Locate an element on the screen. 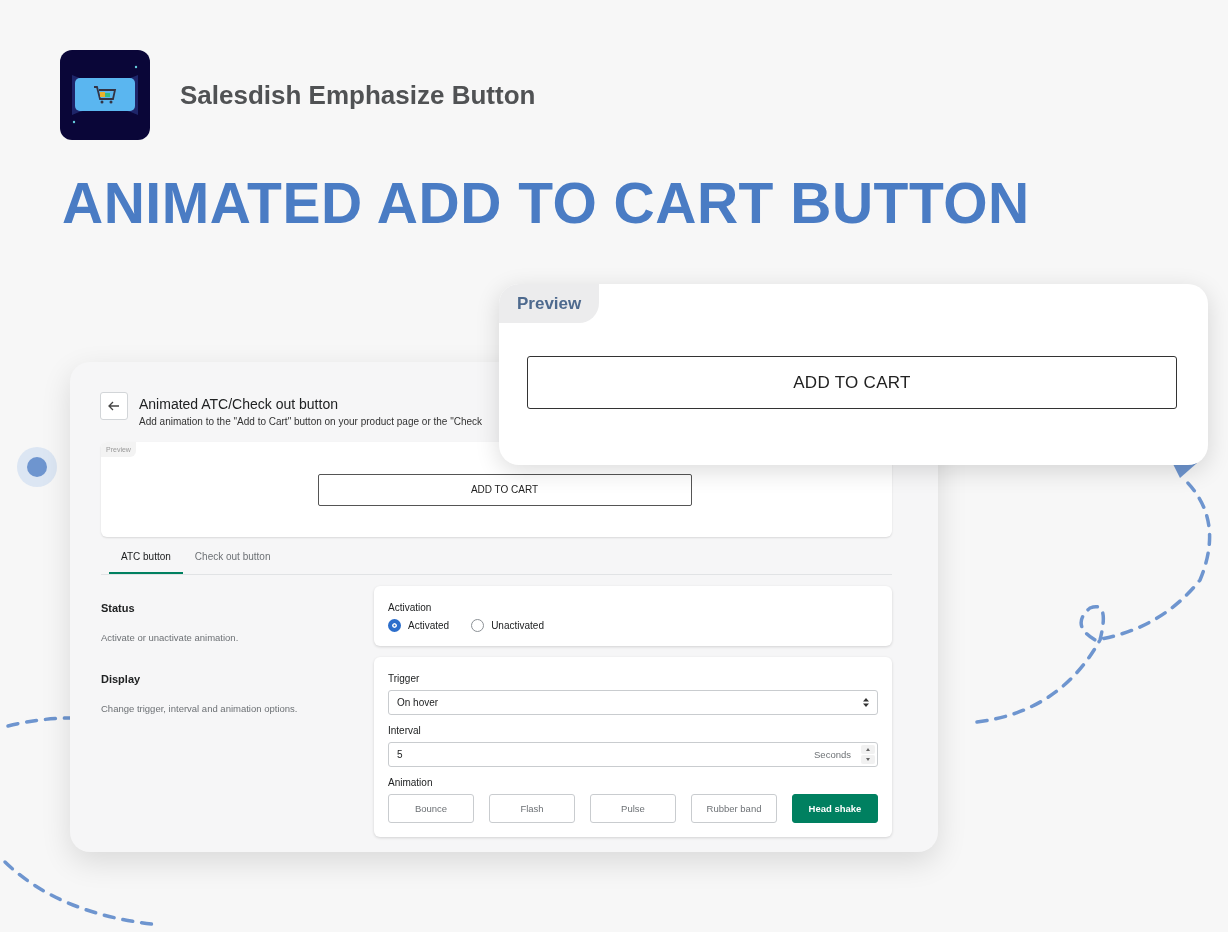 The image size is (1228, 932). card-title: Animated ATC/Check out button is located at coordinates (239, 404).